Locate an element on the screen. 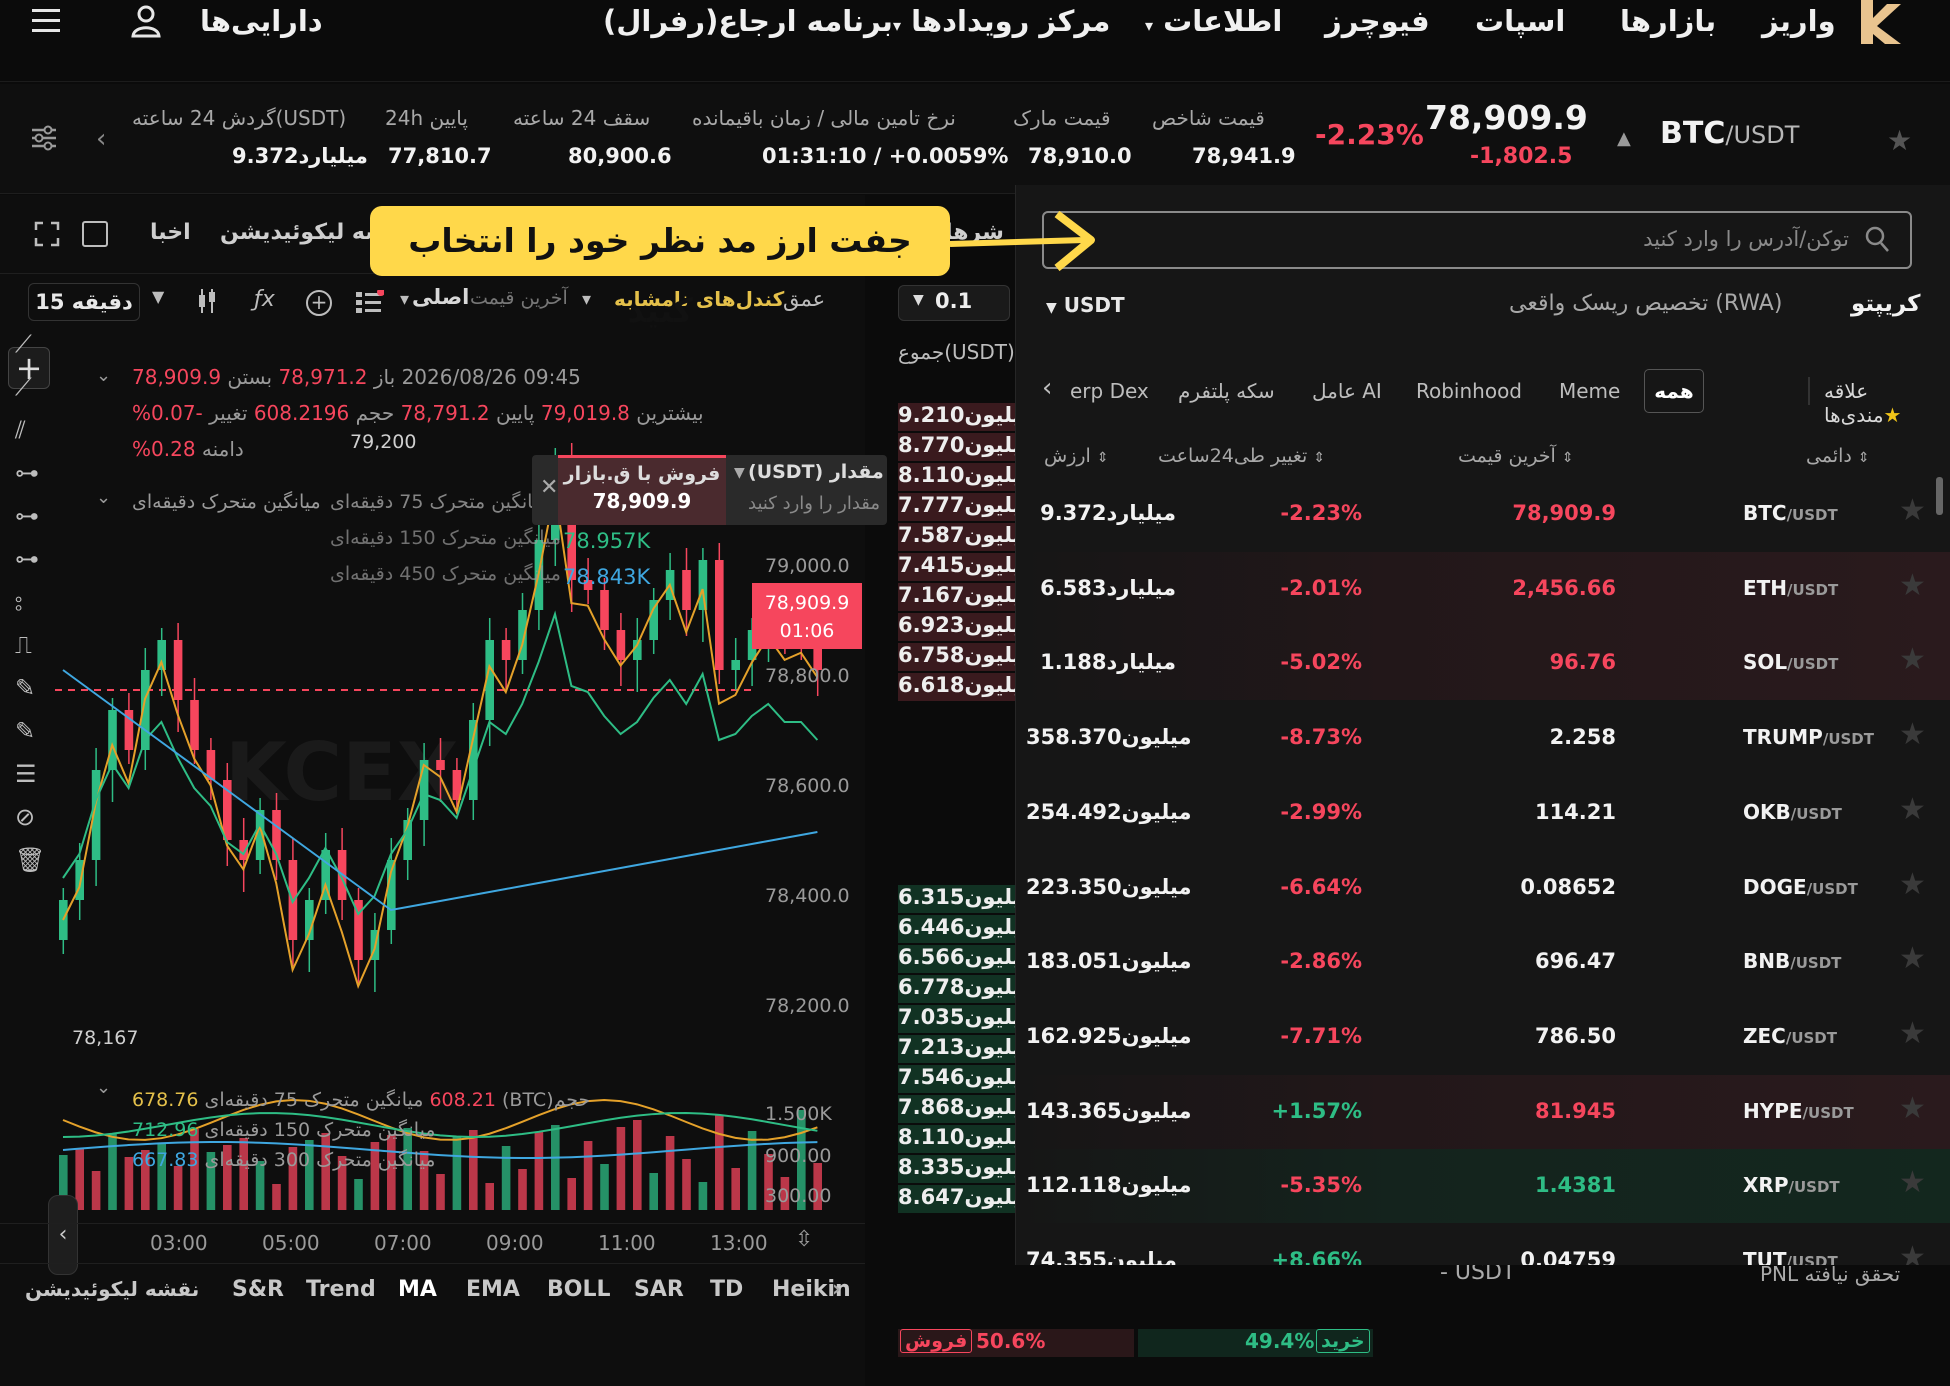 The width and height of the screenshot is (1950, 1386). settings-sliders-icon is located at coordinates (44, 140).